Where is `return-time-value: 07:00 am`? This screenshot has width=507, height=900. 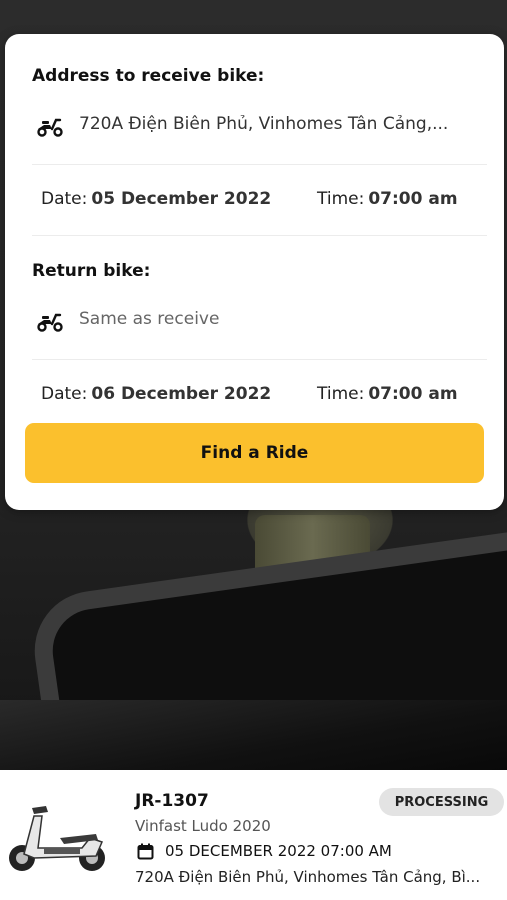
return-time-value: 07:00 am is located at coordinates (413, 394).